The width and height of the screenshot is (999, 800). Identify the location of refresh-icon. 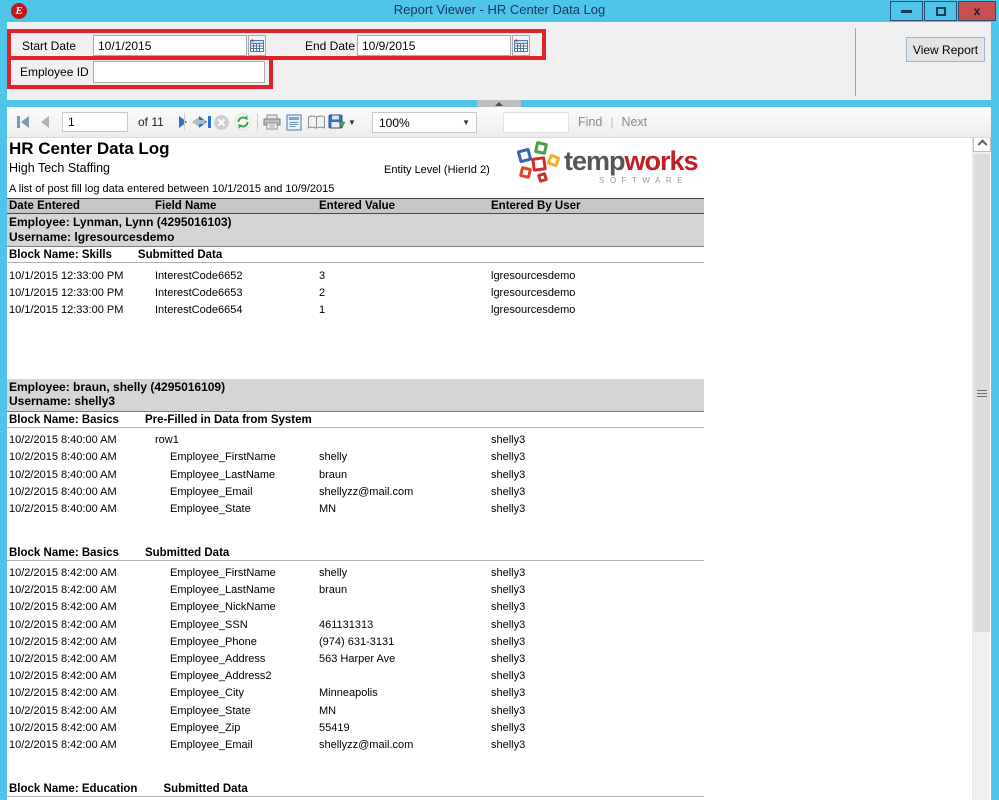
(243, 122).